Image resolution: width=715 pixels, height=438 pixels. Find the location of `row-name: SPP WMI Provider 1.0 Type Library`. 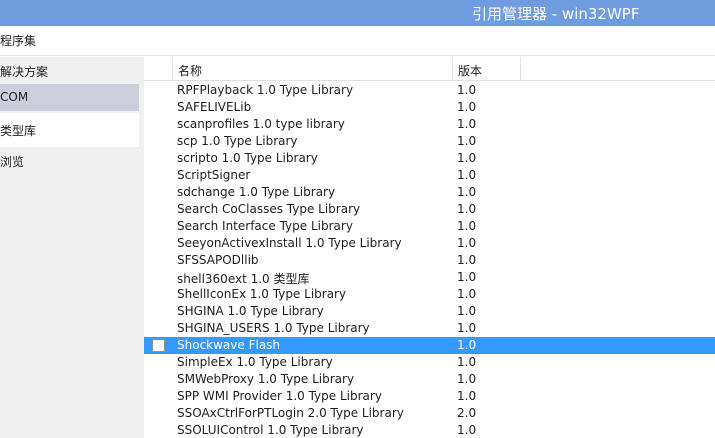

row-name: SPP WMI Provider 1.0 Type Library is located at coordinates (279, 396).